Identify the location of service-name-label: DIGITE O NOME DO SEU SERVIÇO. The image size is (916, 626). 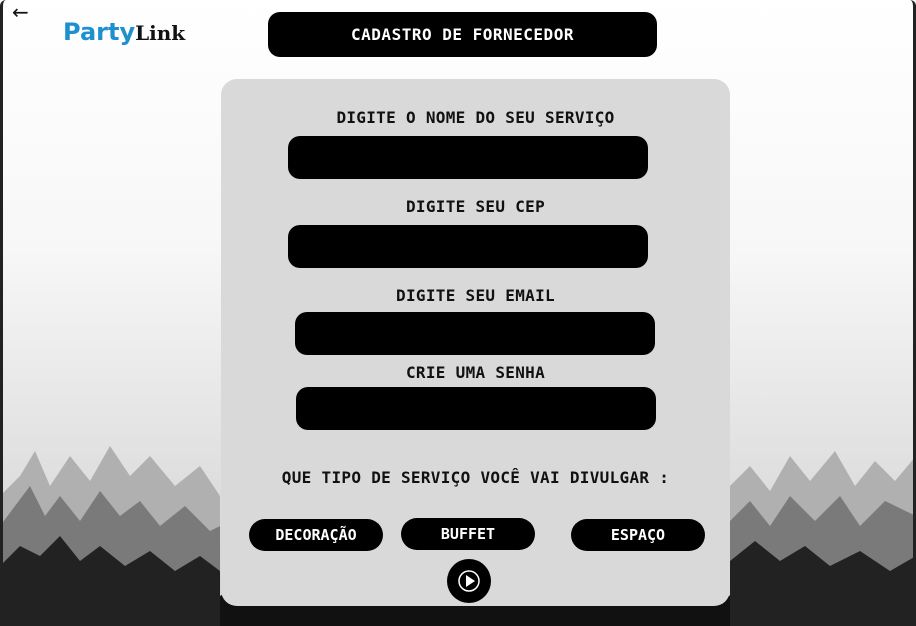
(475, 117).